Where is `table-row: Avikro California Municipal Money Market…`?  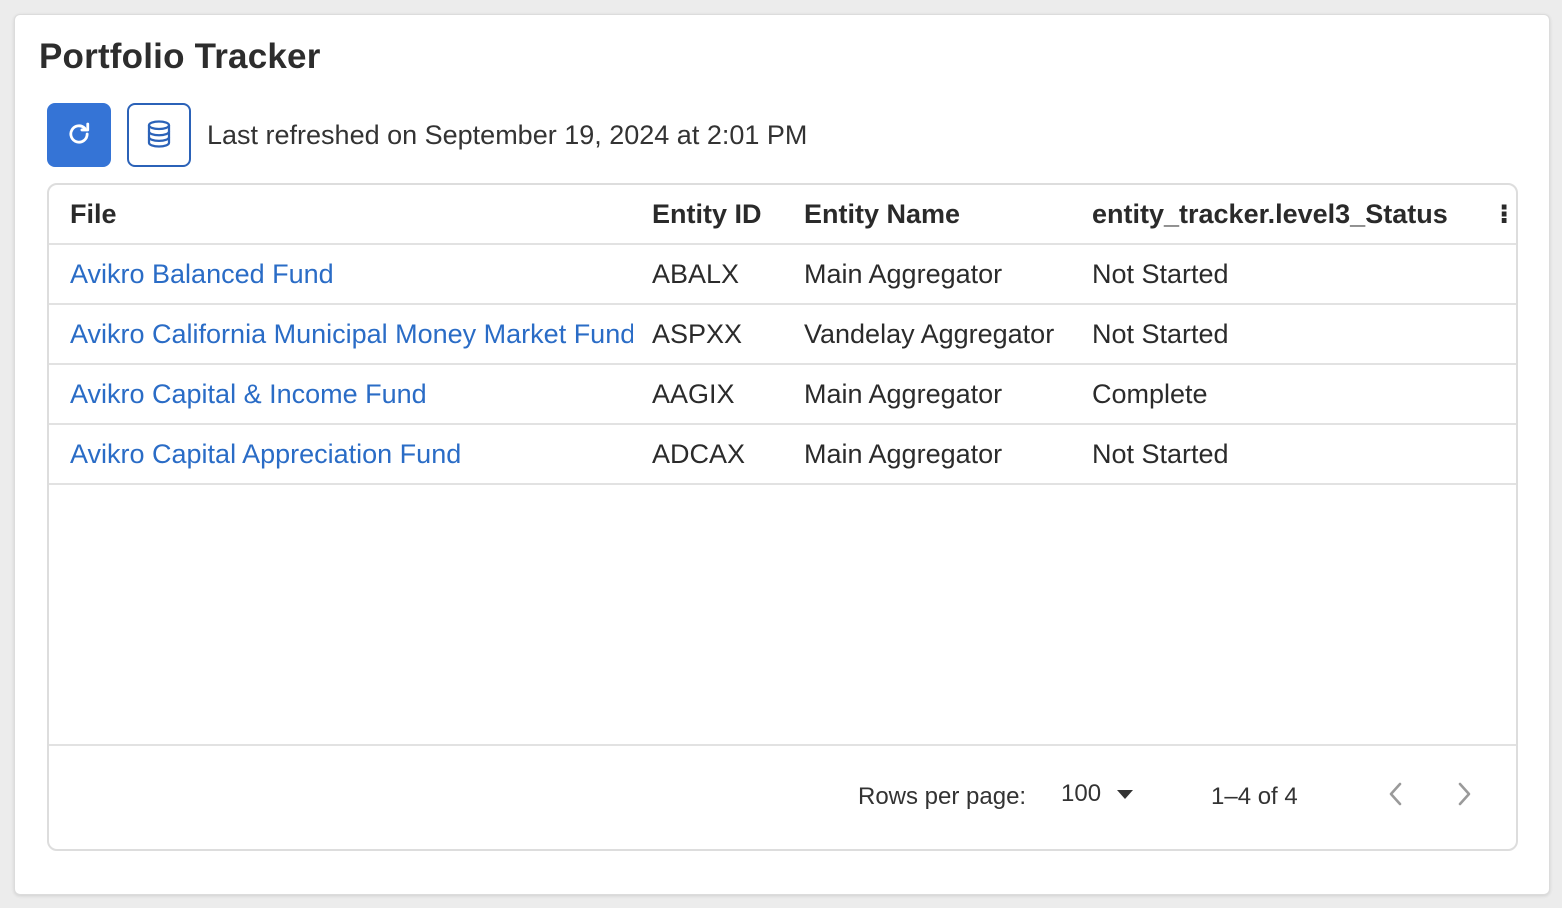 table-row: Avikro California Municipal Money Market… is located at coordinates (782, 335).